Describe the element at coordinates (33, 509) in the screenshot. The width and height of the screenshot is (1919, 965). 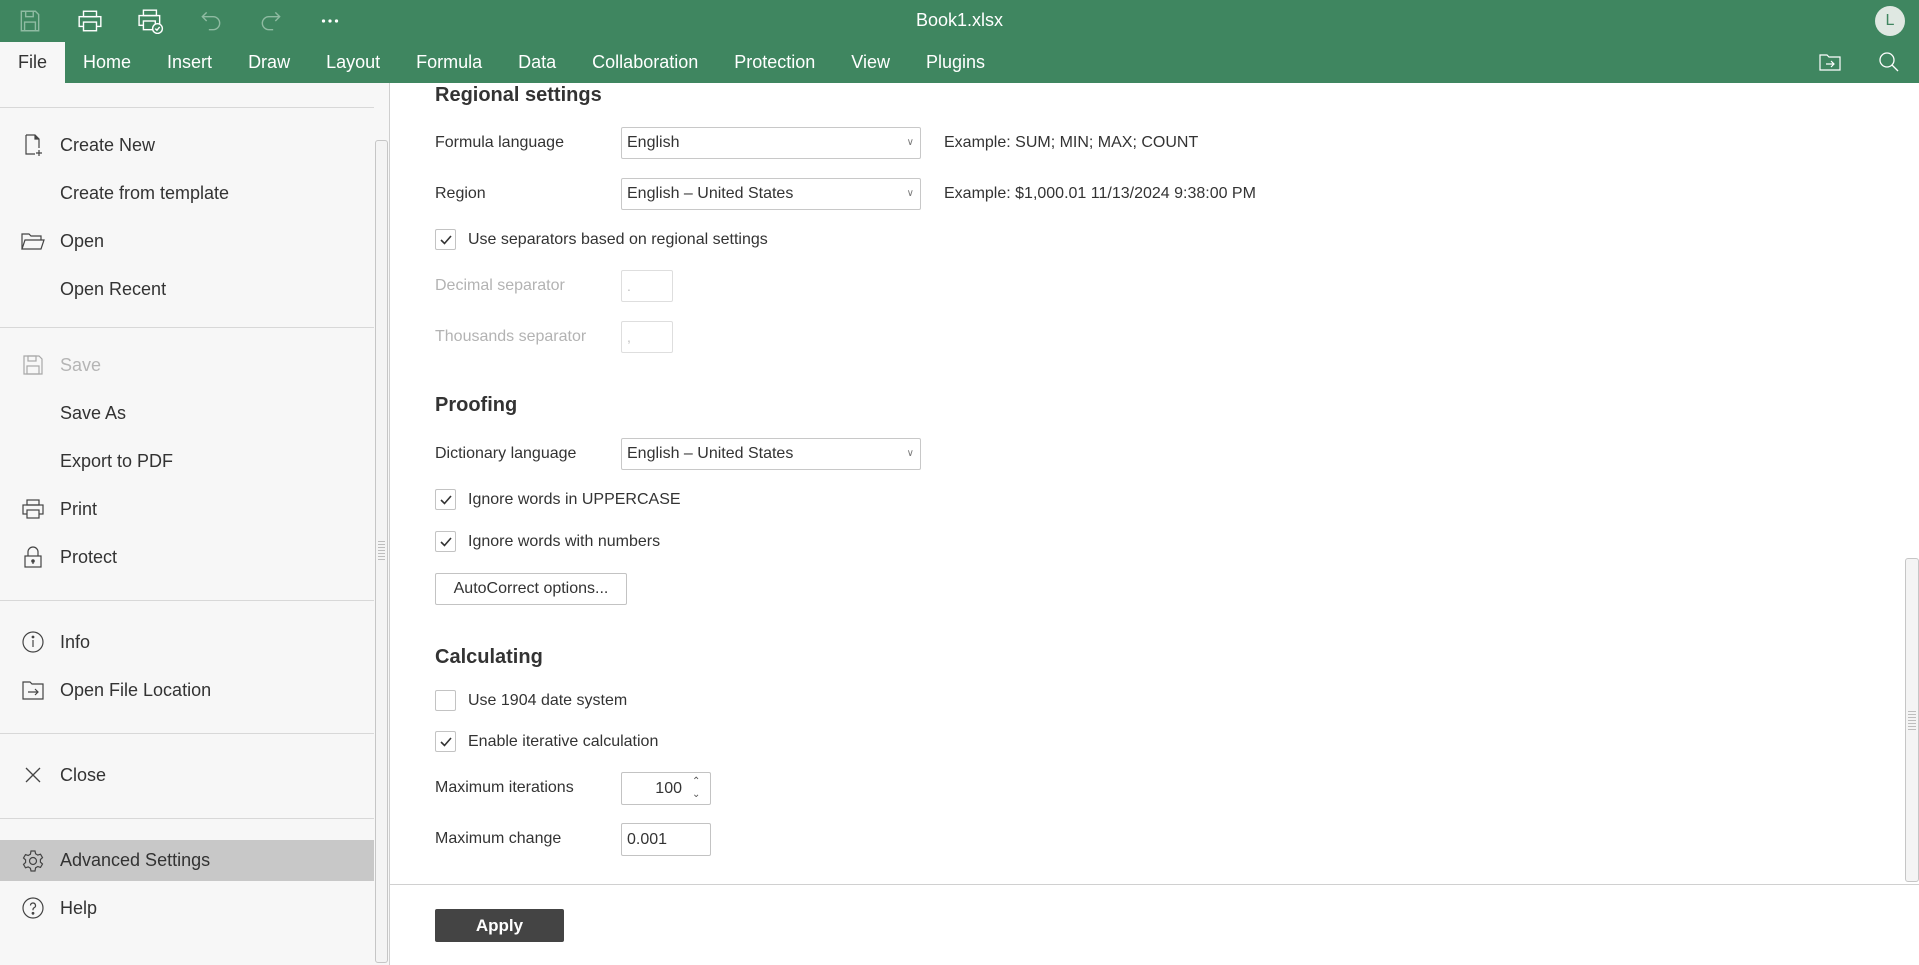
I see `print-icon` at that location.